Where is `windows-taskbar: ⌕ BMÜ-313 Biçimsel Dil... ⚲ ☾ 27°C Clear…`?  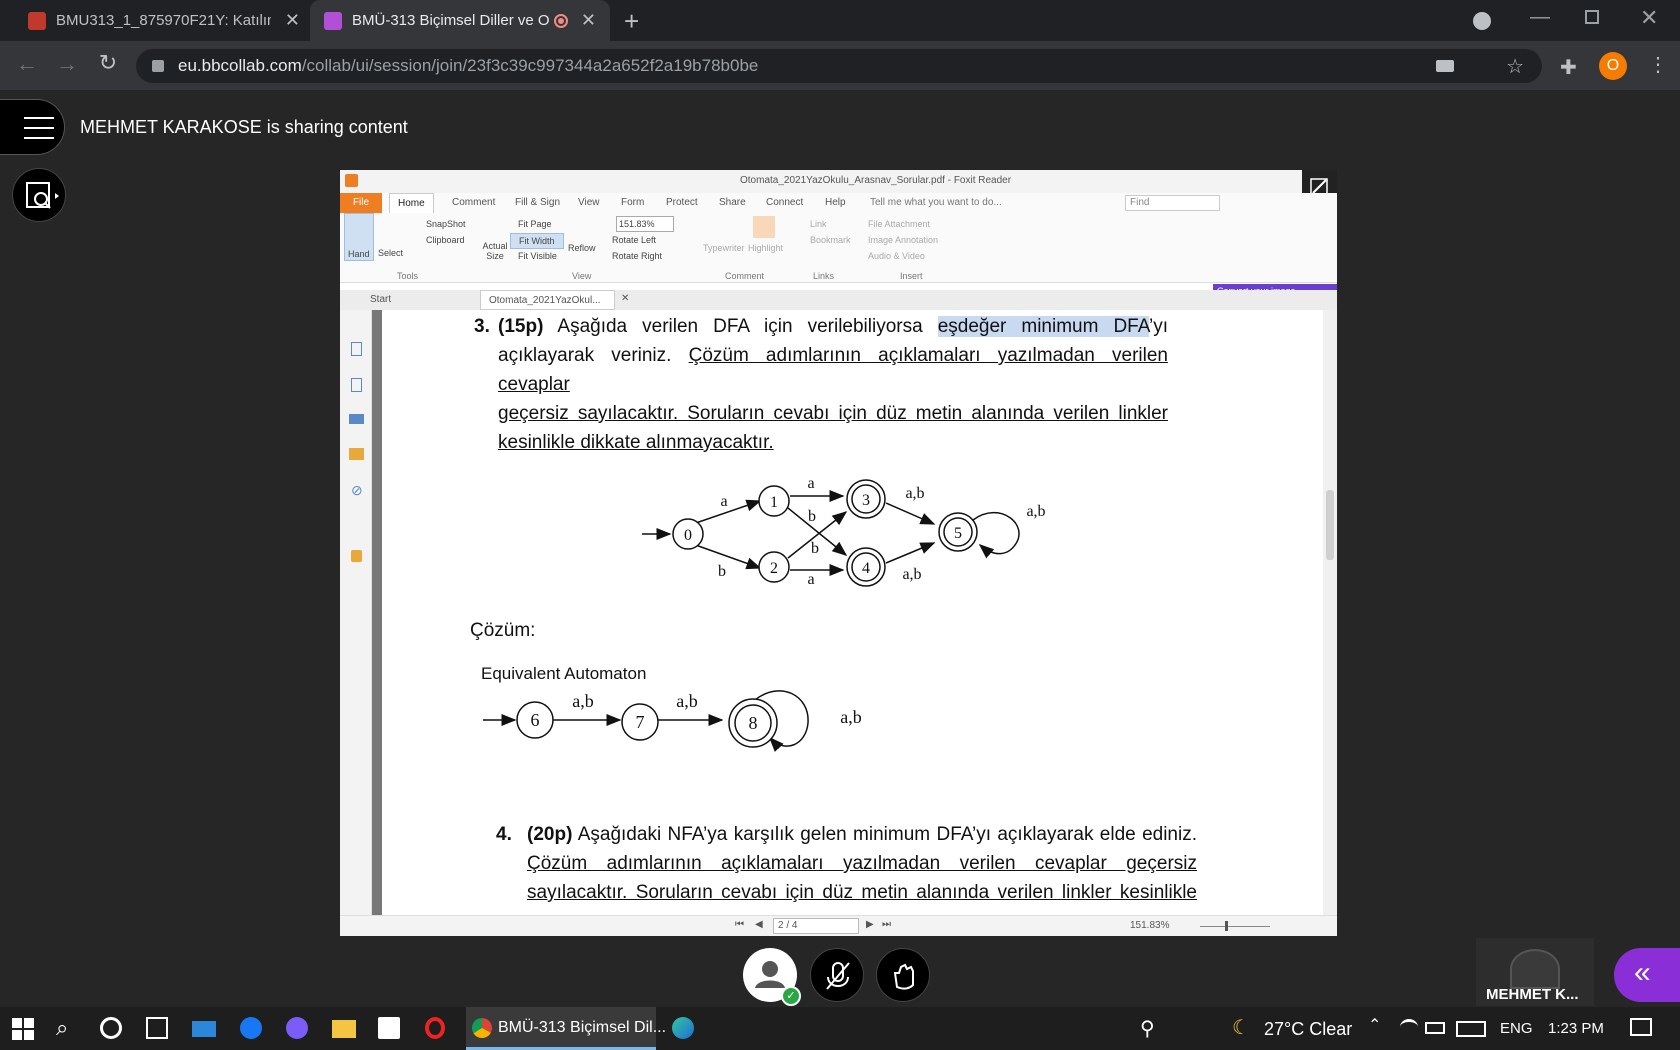
windows-taskbar: ⌕ BMÜ-313 Biçimsel Dil... ⚲ ☾ 27°C Clear… is located at coordinates (840, 1028).